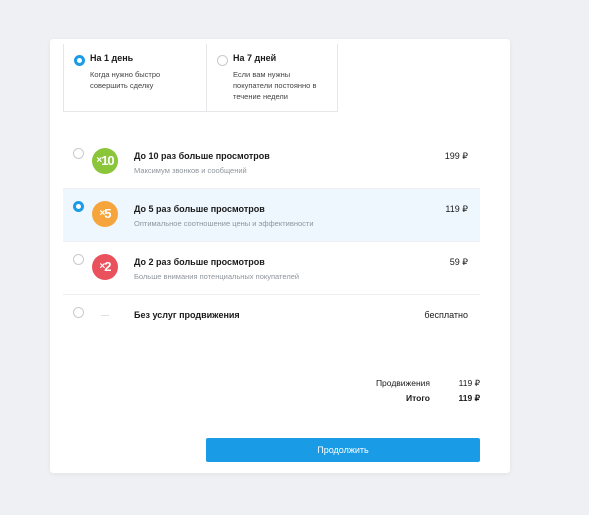  Describe the element at coordinates (446, 315) in the screenshot. I see `option-price: бесплатно` at that location.